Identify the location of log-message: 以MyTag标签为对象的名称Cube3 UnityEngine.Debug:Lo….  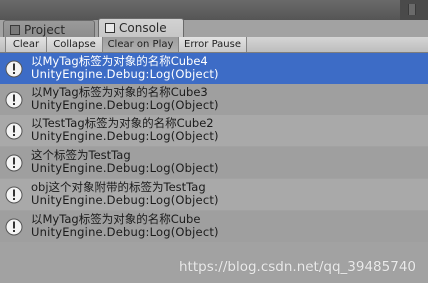
(125, 99).